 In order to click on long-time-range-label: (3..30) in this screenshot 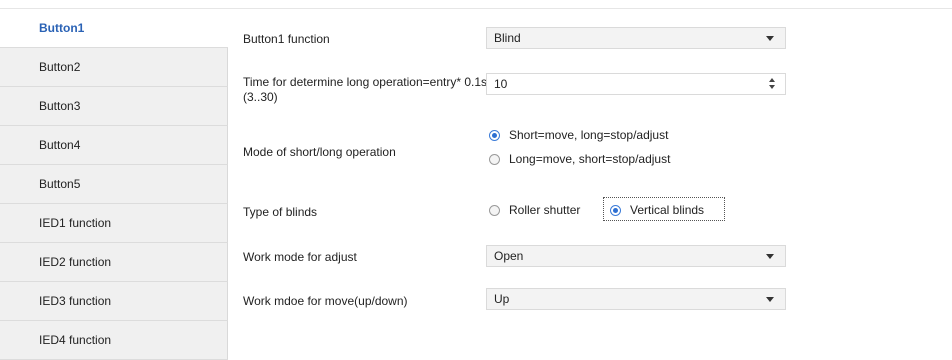, I will do `click(260, 97)`.